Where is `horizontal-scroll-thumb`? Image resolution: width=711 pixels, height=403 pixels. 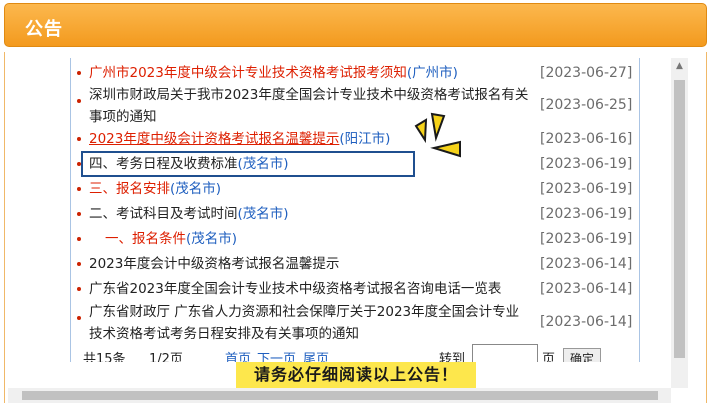 horizontal-scroll-thumb is located at coordinates (340, 395).